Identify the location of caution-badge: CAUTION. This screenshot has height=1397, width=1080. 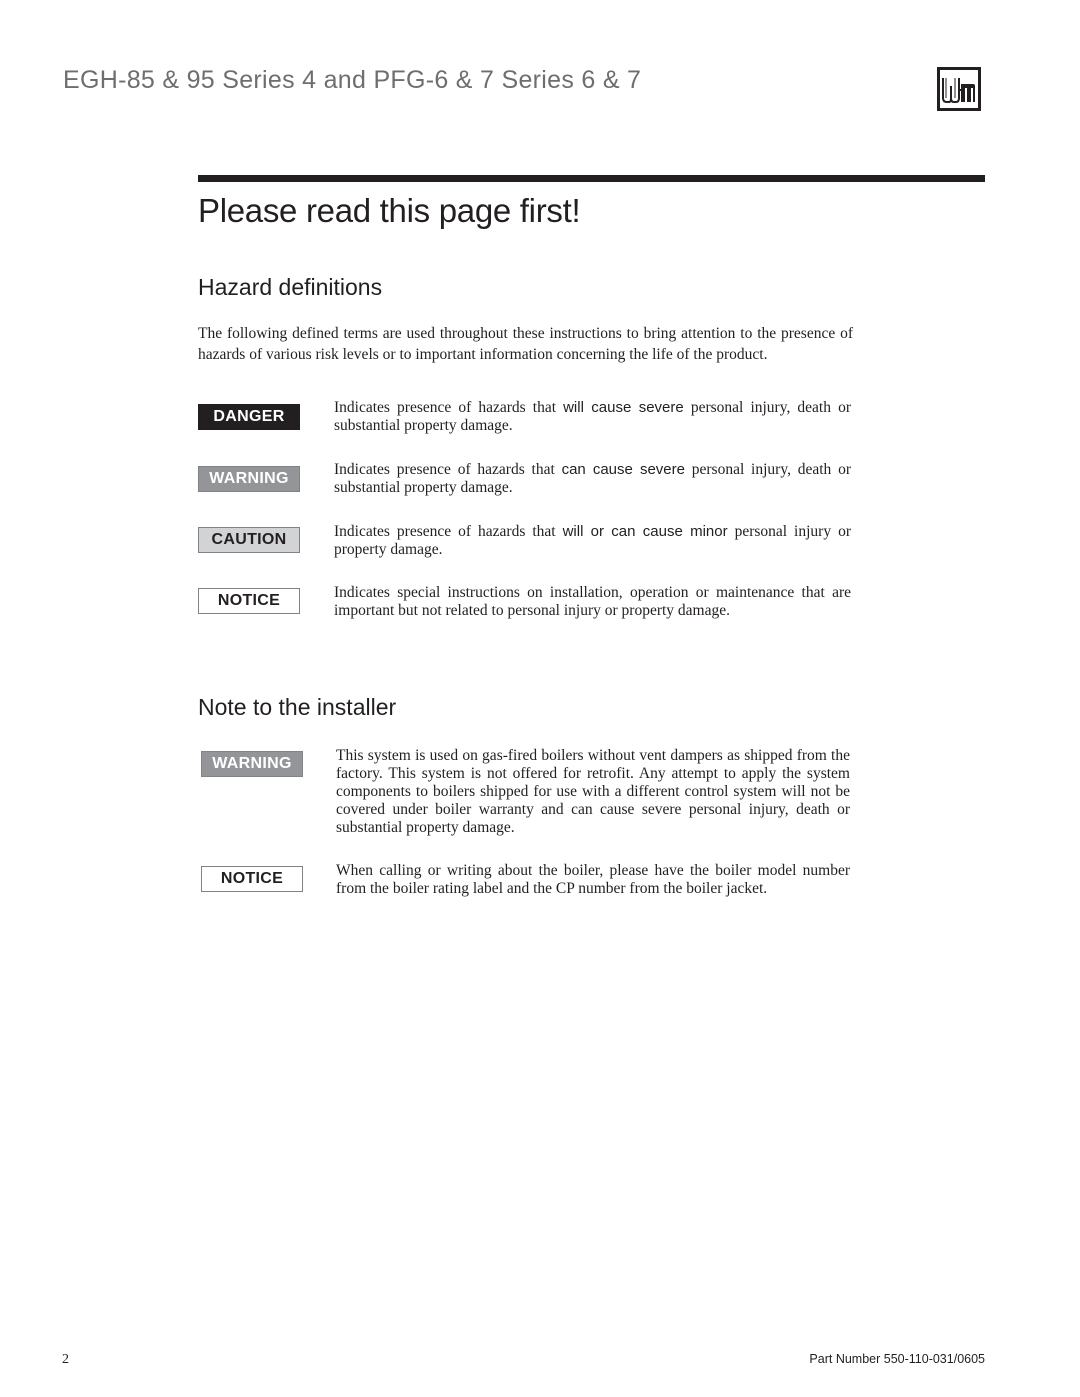
(249, 540).